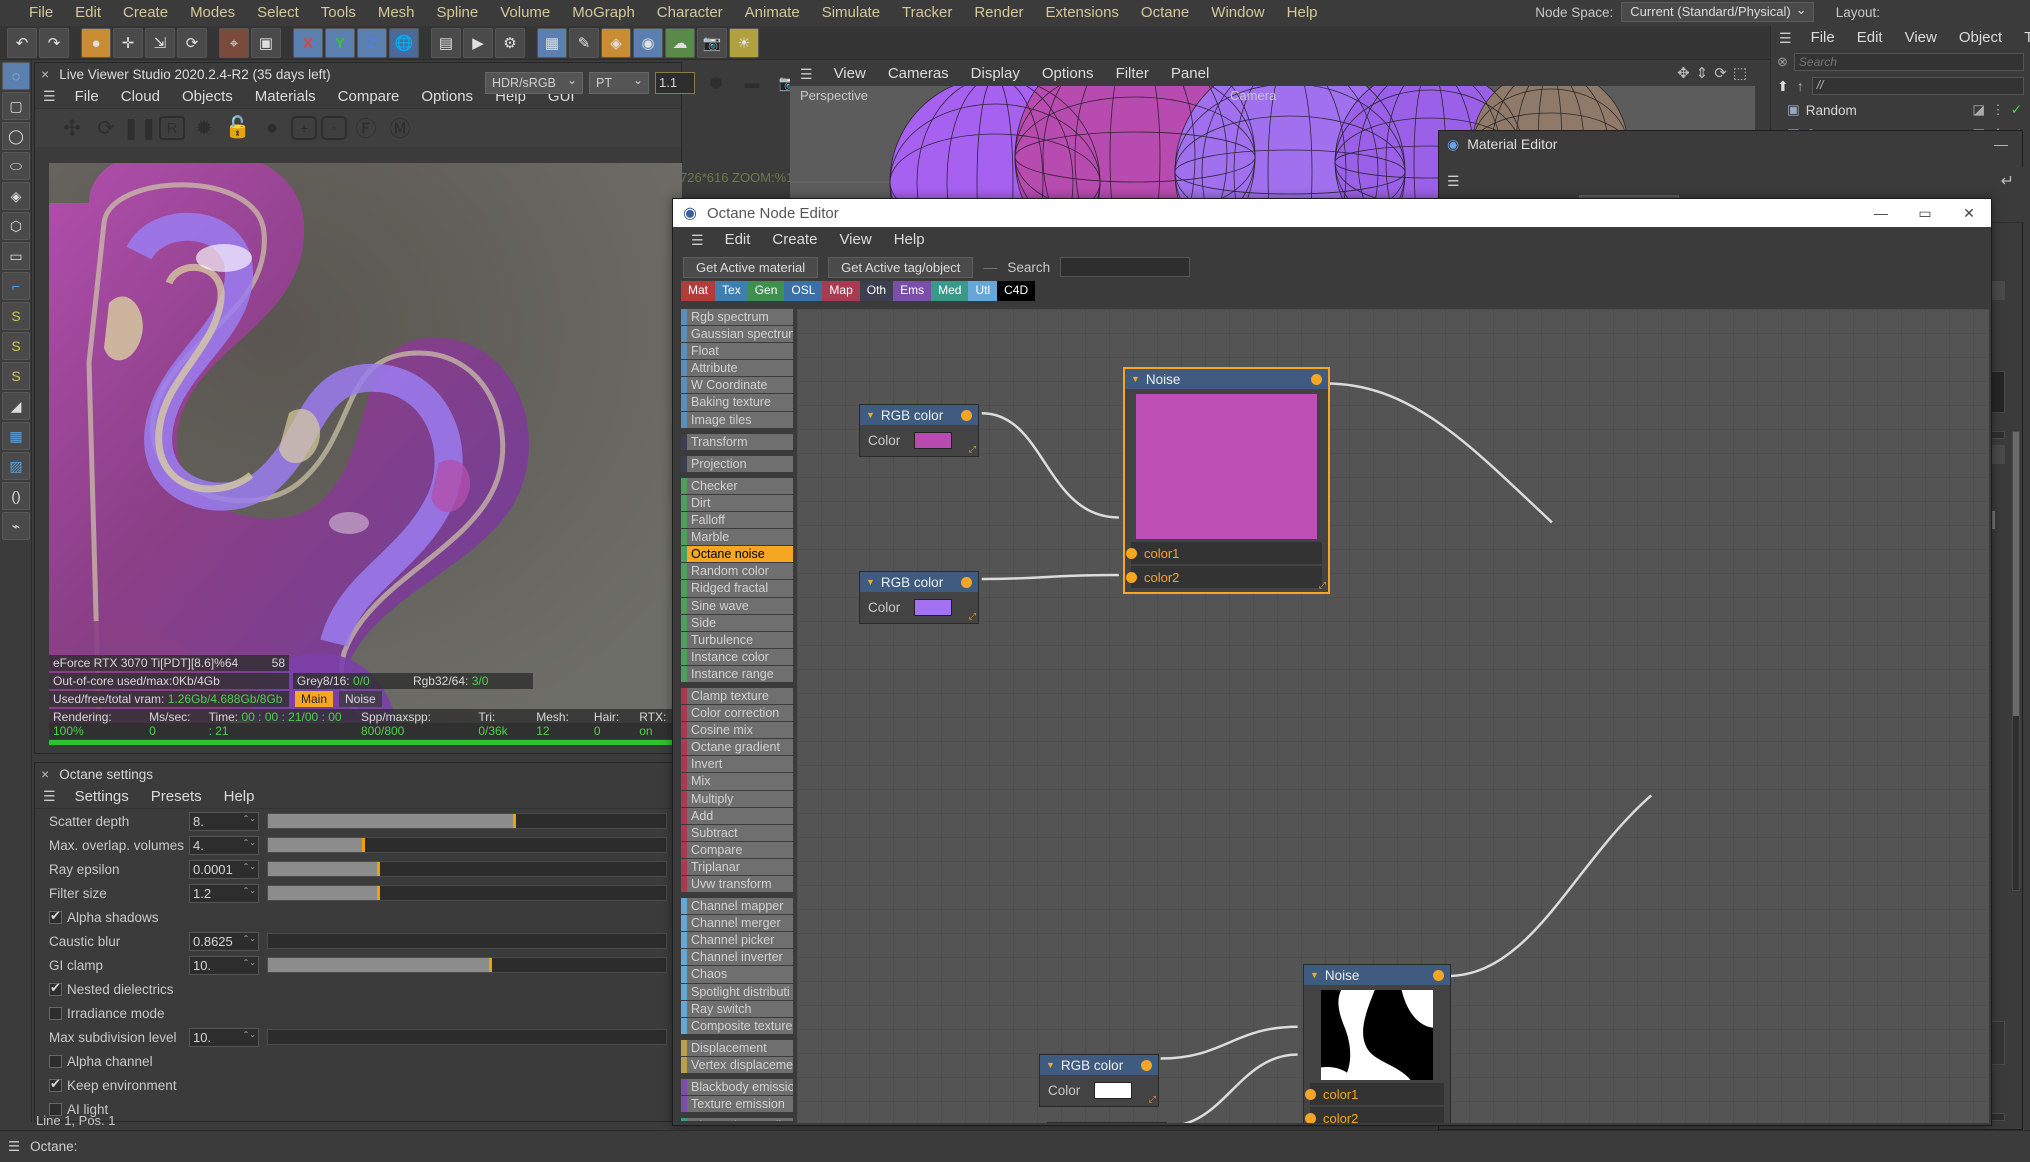 Image resolution: width=2030 pixels, height=1162 pixels. Describe the element at coordinates (16, 196) in the screenshot. I see `cone-icon: ◈` at that location.